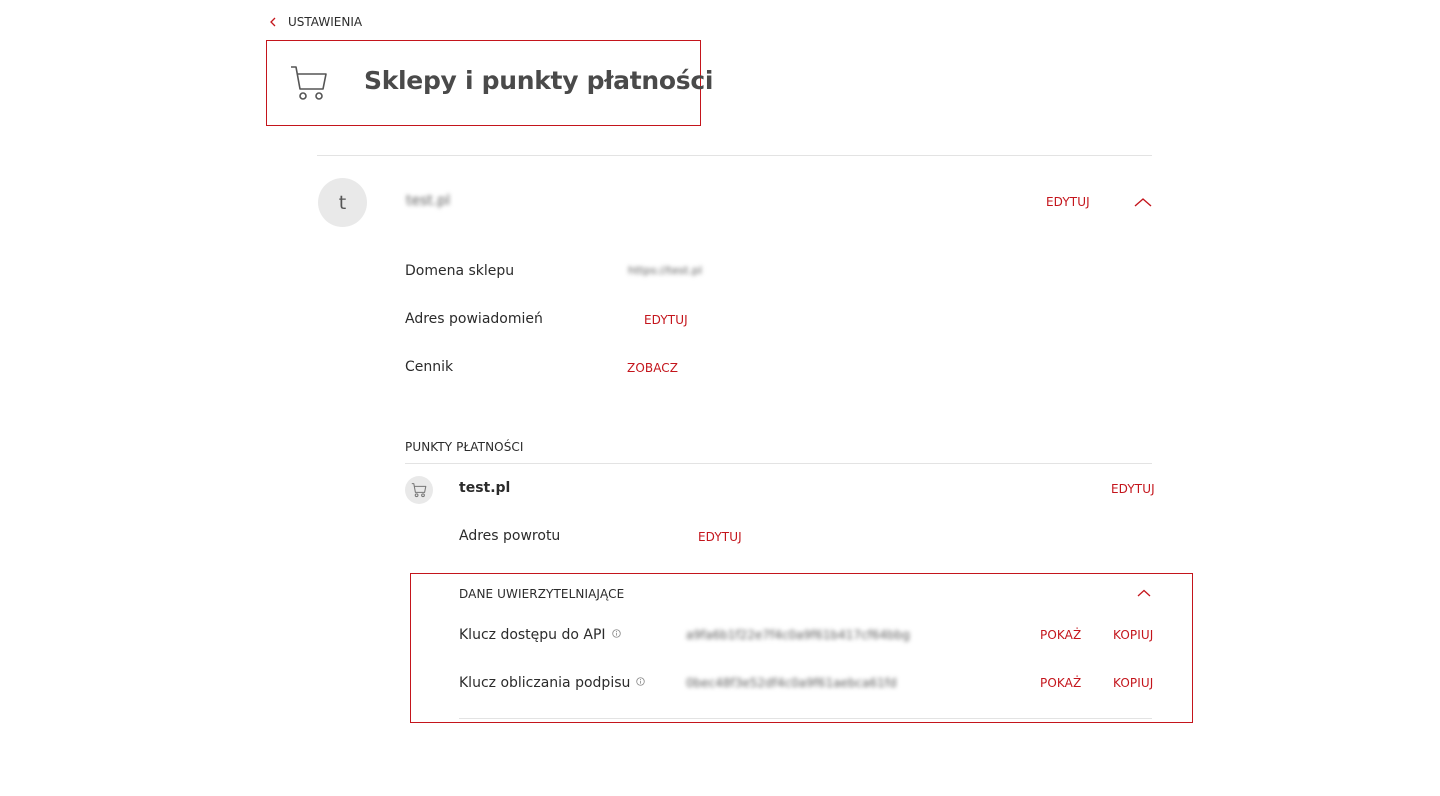  What do you see at coordinates (485, 488) in the screenshot?
I see `payment-point-name: test.pl` at bounding box center [485, 488].